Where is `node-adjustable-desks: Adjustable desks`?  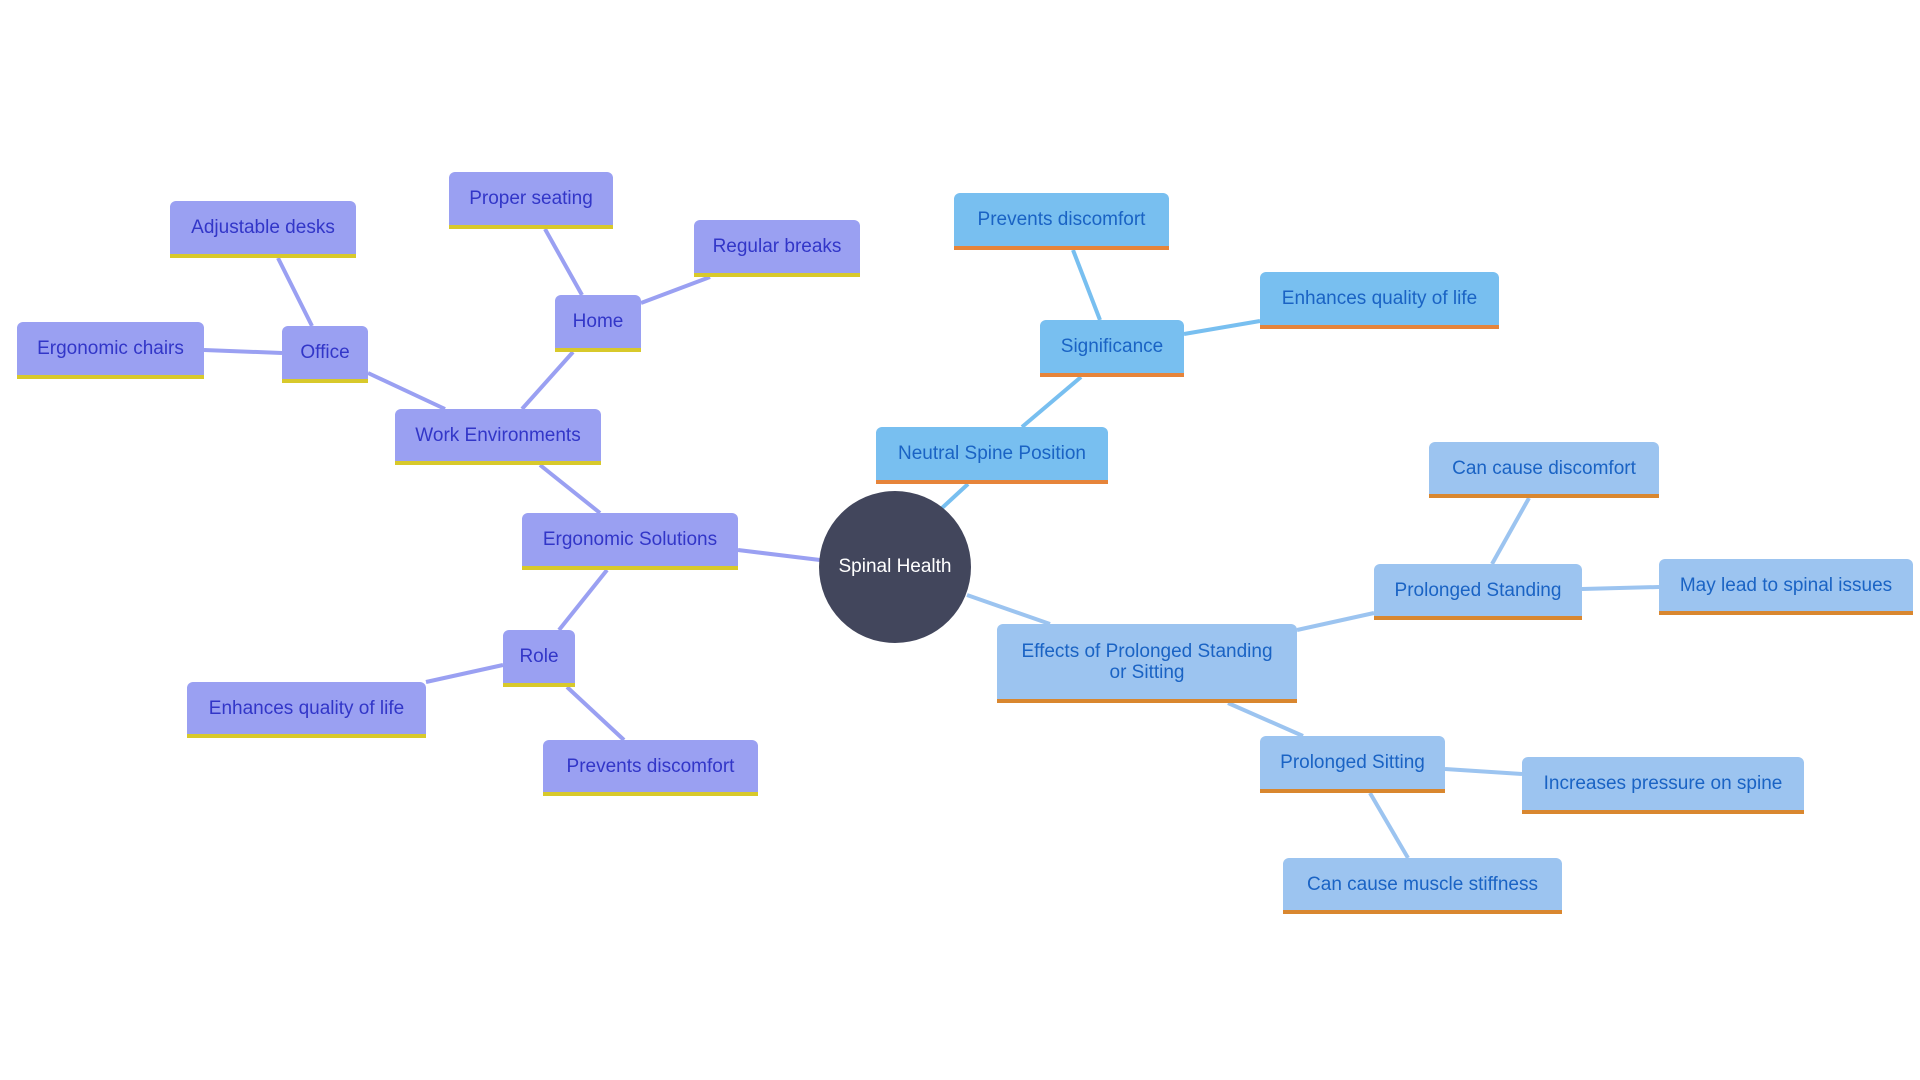
node-adjustable-desks: Adjustable desks is located at coordinates (263, 229).